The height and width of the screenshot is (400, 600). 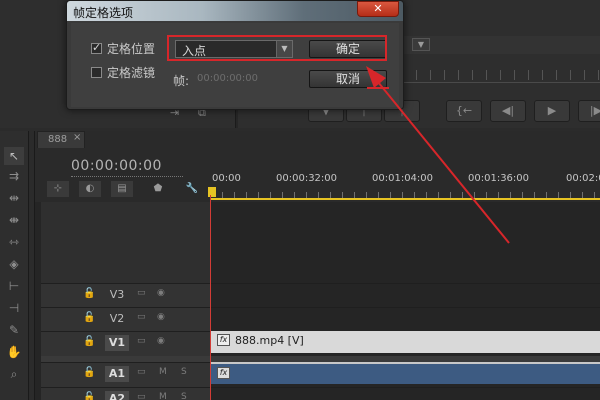 What do you see at coordinates (405, 342) in the screenshot?
I see `video-clip: fx 888.mp4 [V]` at bounding box center [405, 342].